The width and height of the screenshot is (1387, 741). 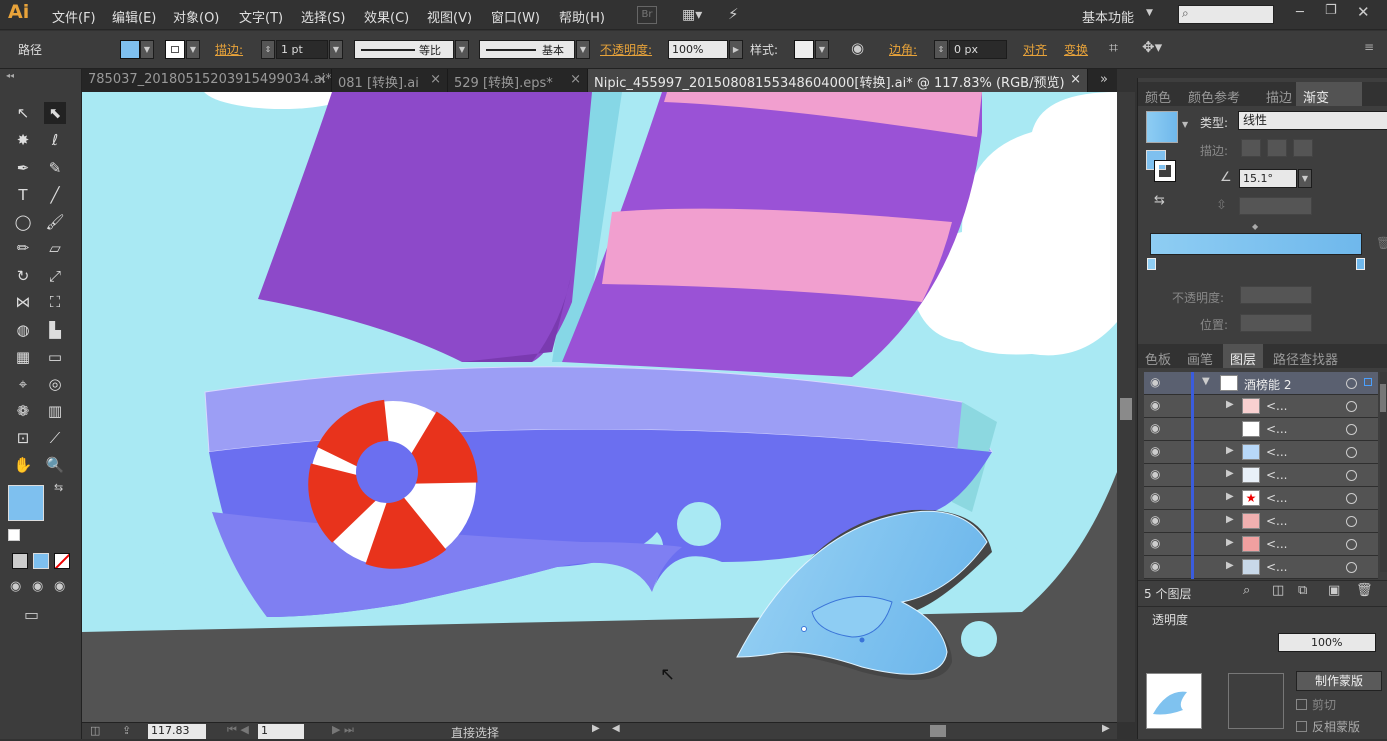 I want to click on eraser-tool-icon: ▱, so click(x=55, y=248).